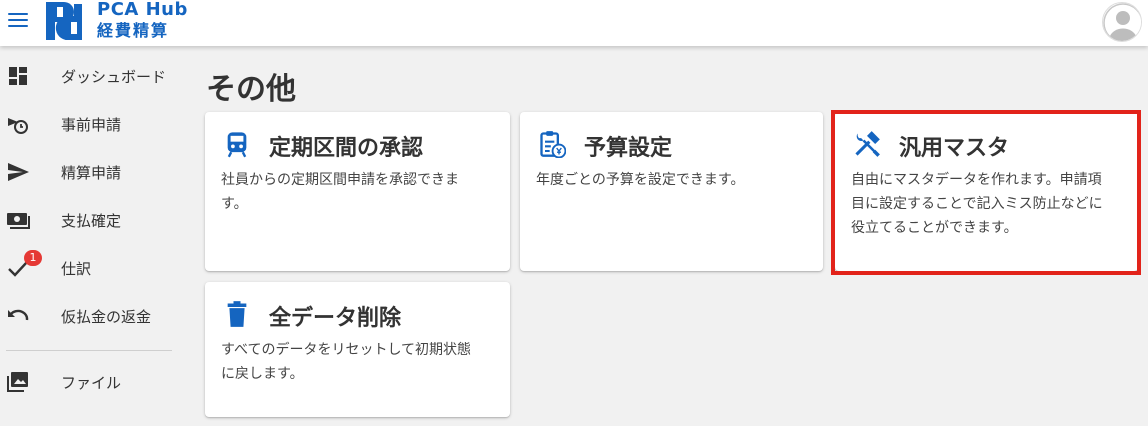 The width and height of the screenshot is (1148, 426). What do you see at coordinates (18, 76) in the screenshot?
I see `dashboard-icon` at bounding box center [18, 76].